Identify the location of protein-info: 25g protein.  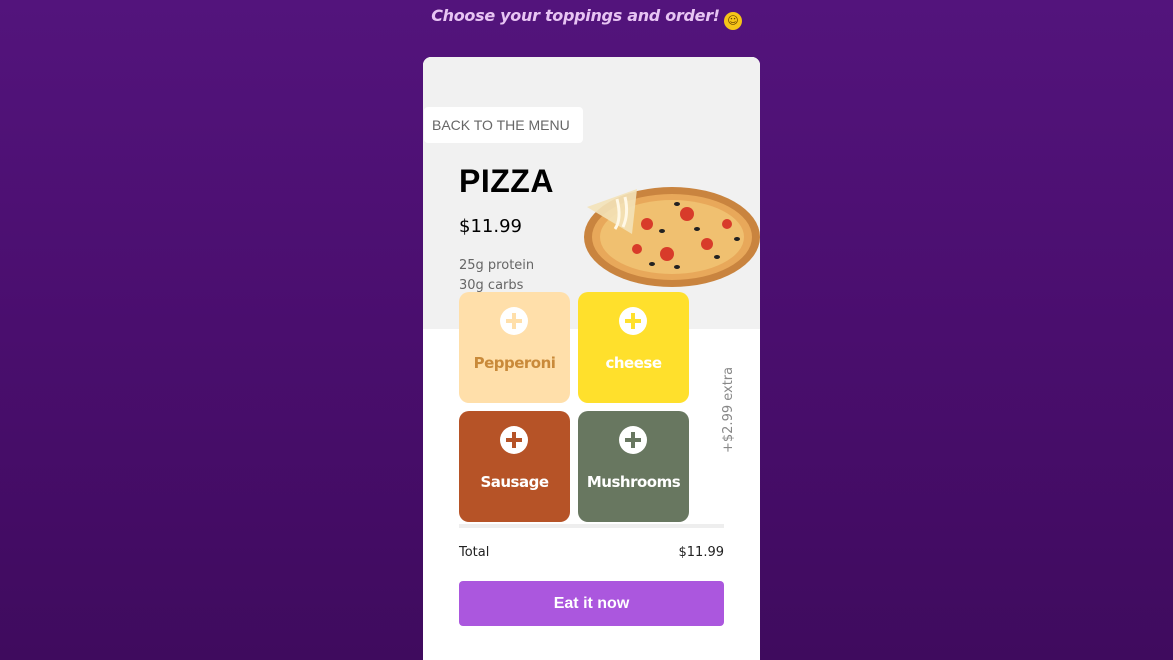
(497, 265).